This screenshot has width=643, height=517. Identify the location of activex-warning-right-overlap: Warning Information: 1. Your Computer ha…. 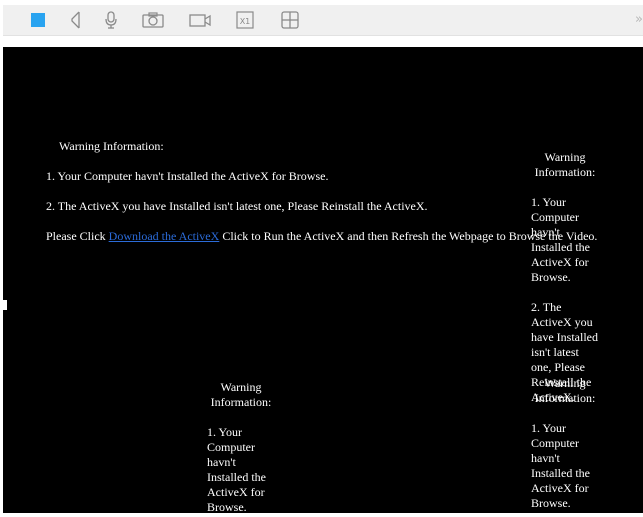
(565, 443).